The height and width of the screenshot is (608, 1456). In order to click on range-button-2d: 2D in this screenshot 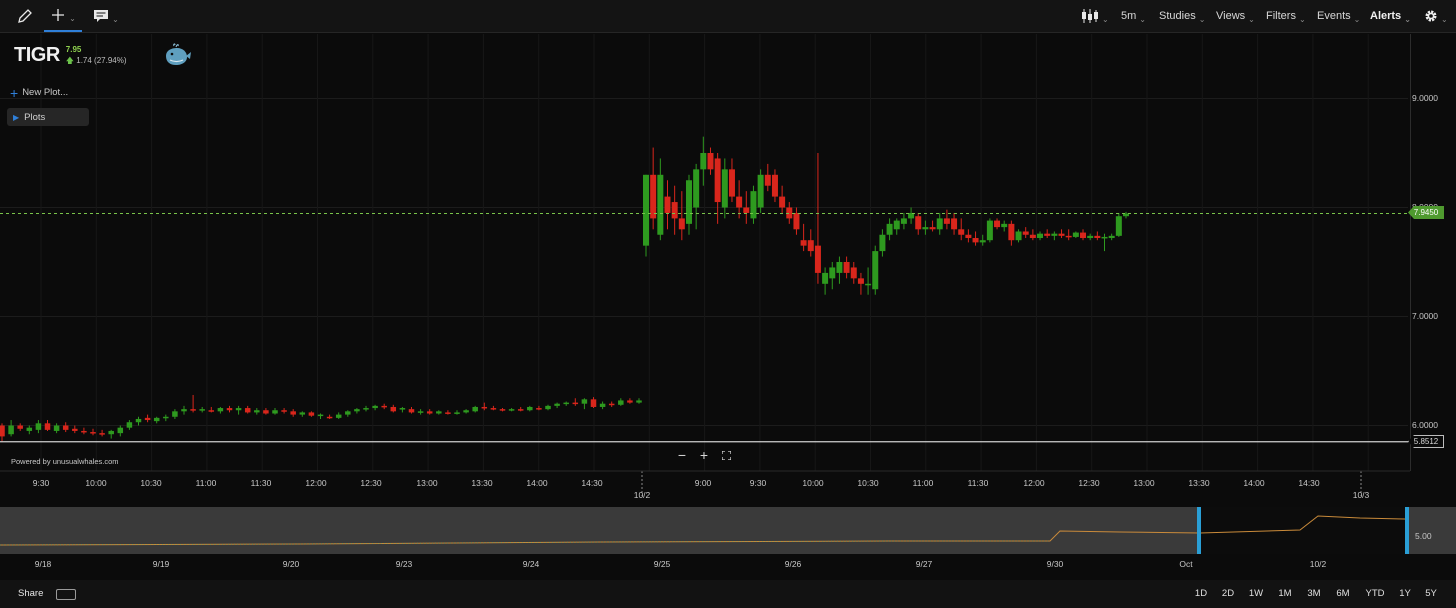, I will do `click(1228, 593)`.